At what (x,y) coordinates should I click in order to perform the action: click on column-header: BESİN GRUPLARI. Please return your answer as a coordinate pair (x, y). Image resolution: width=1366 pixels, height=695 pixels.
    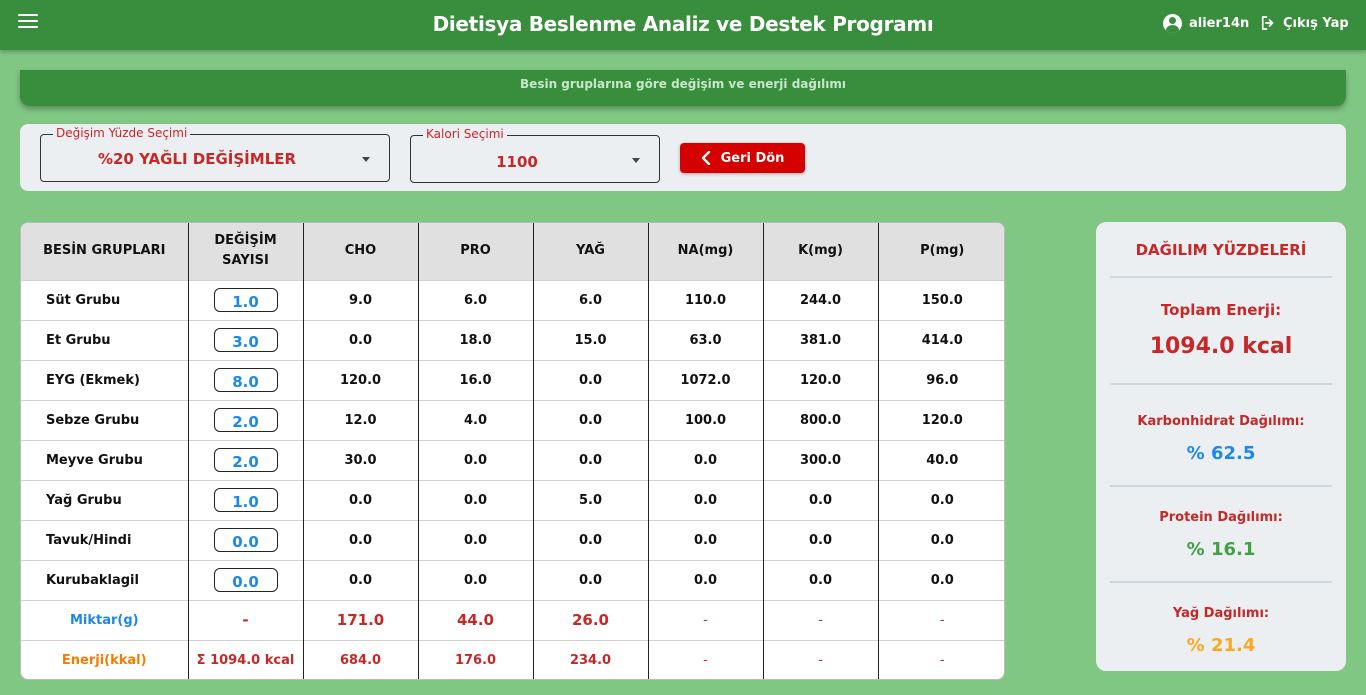
    Looking at the image, I should click on (105, 251).